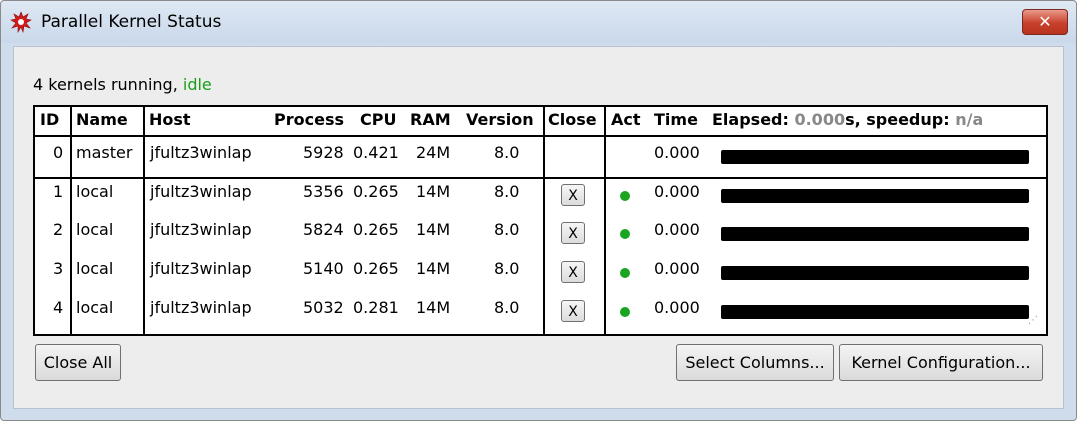 This screenshot has width=1077, height=421. Describe the element at coordinates (58, 307) in the screenshot. I see `kernel-id: 4` at that location.